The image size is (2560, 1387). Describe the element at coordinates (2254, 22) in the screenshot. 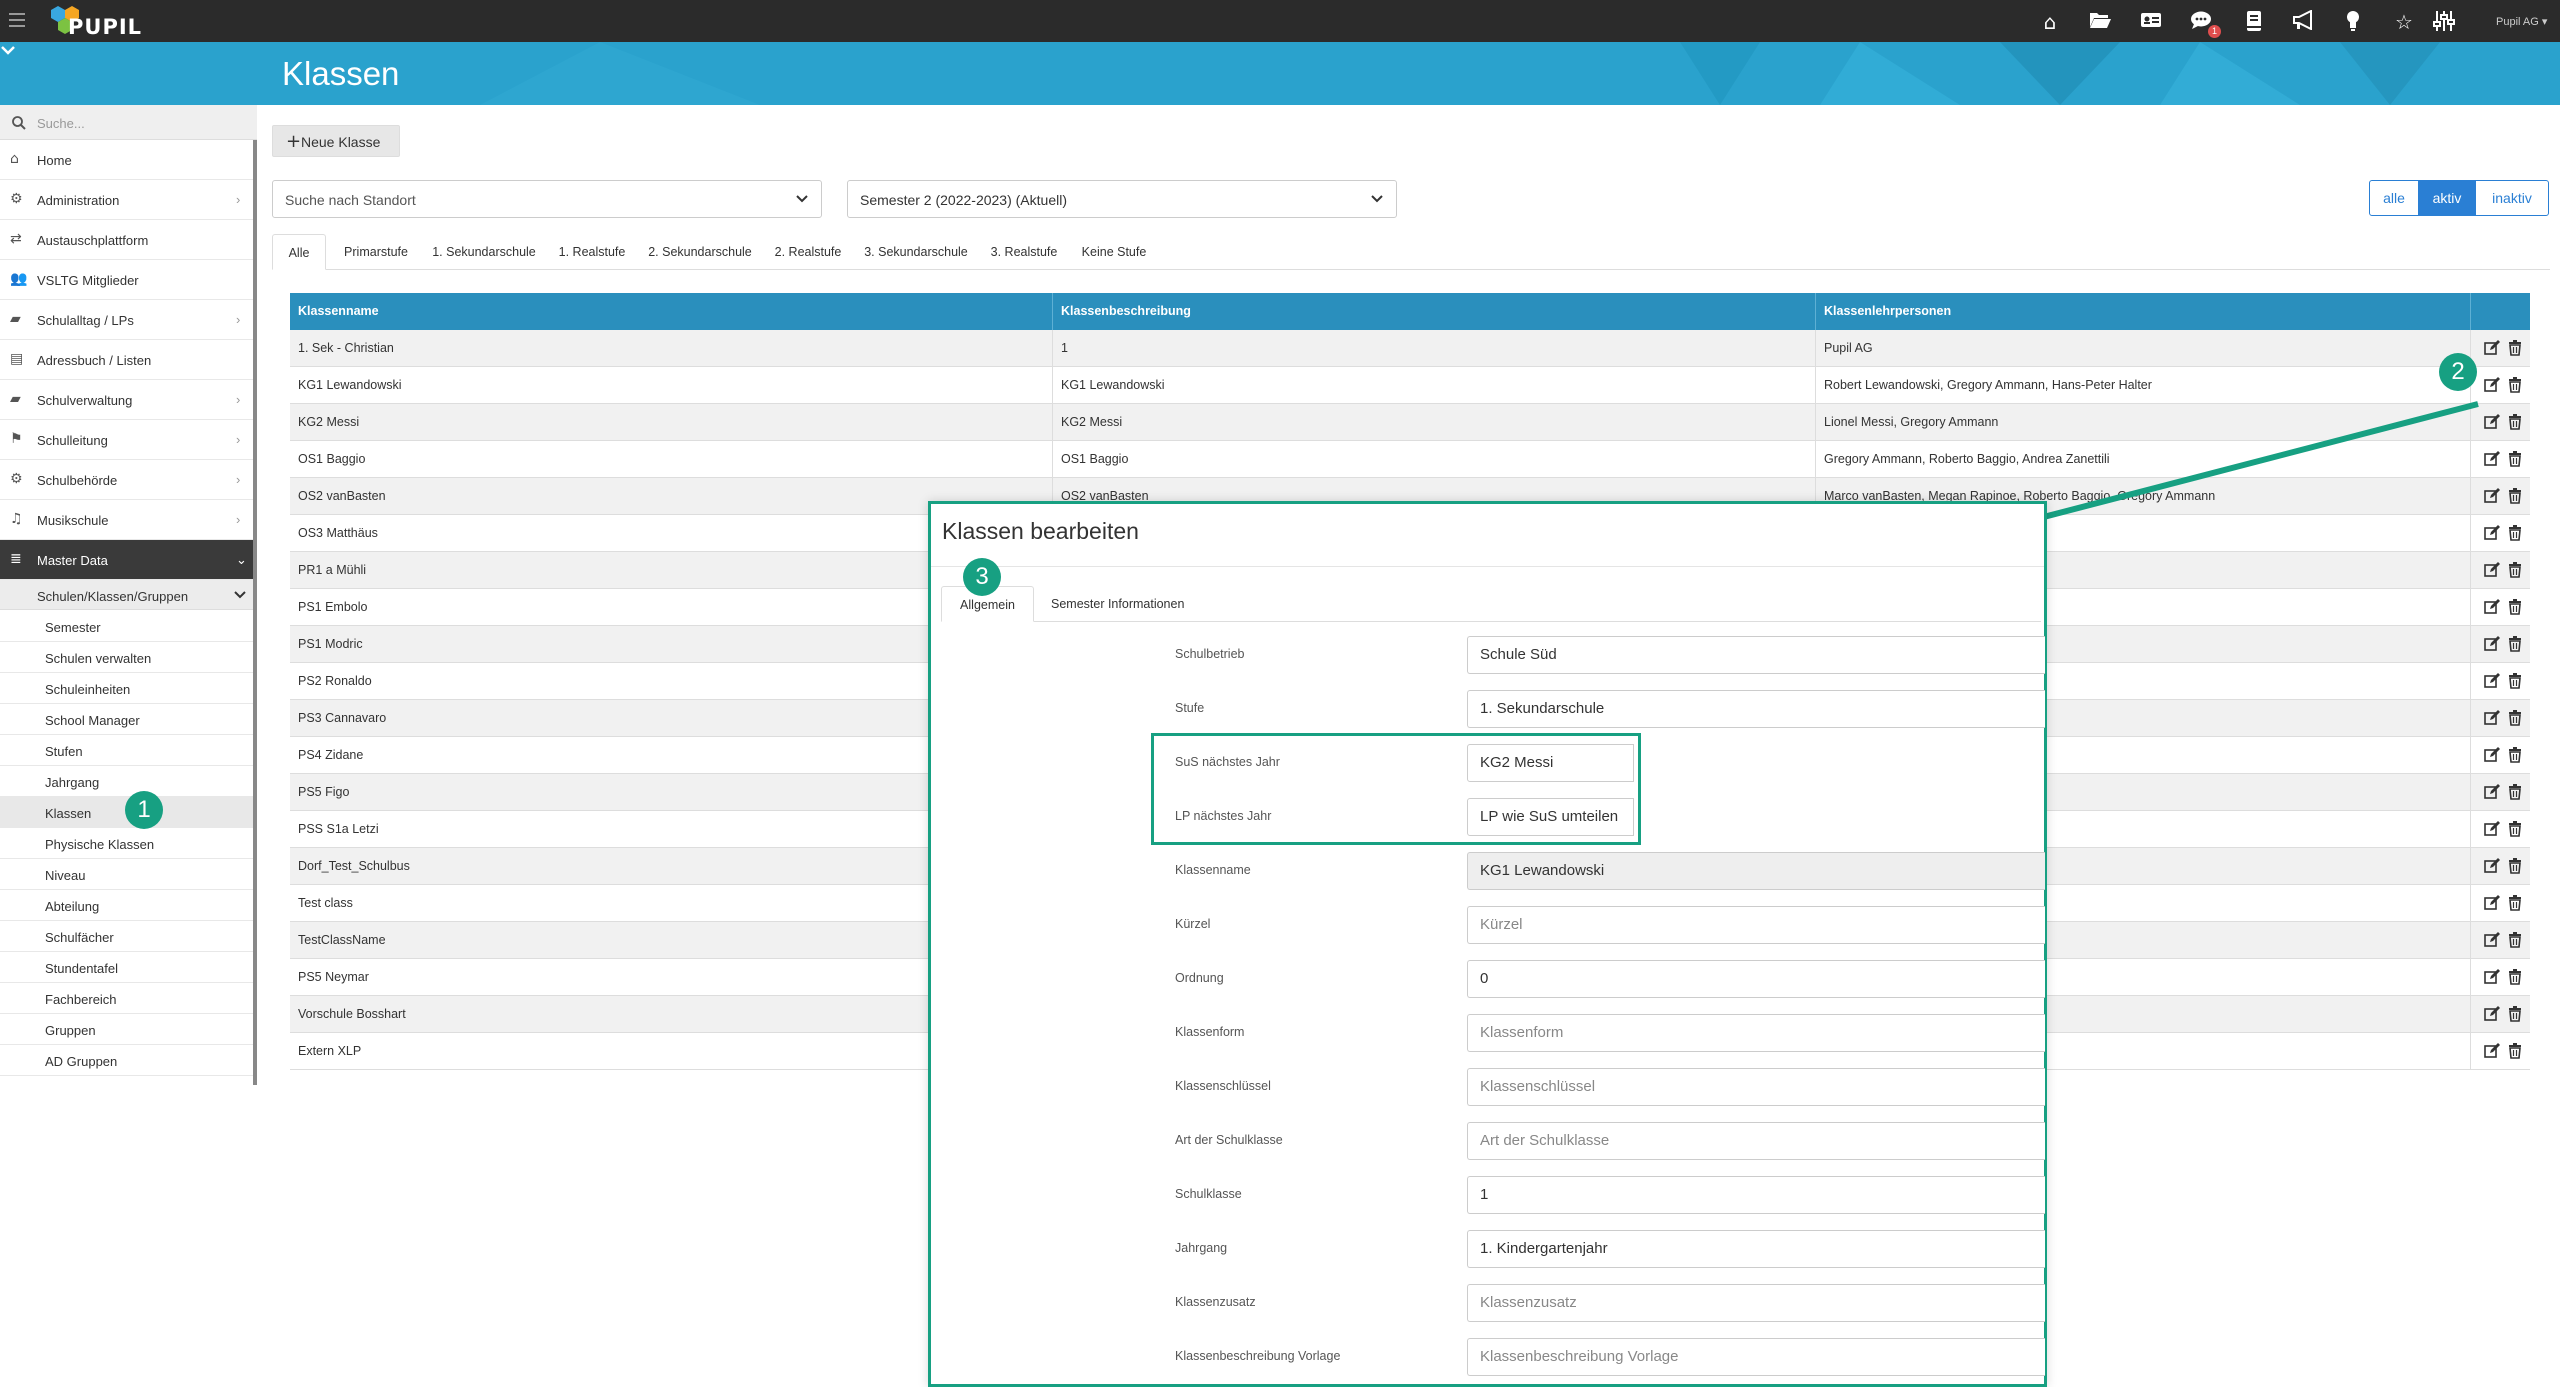

I see `book-icon` at that location.